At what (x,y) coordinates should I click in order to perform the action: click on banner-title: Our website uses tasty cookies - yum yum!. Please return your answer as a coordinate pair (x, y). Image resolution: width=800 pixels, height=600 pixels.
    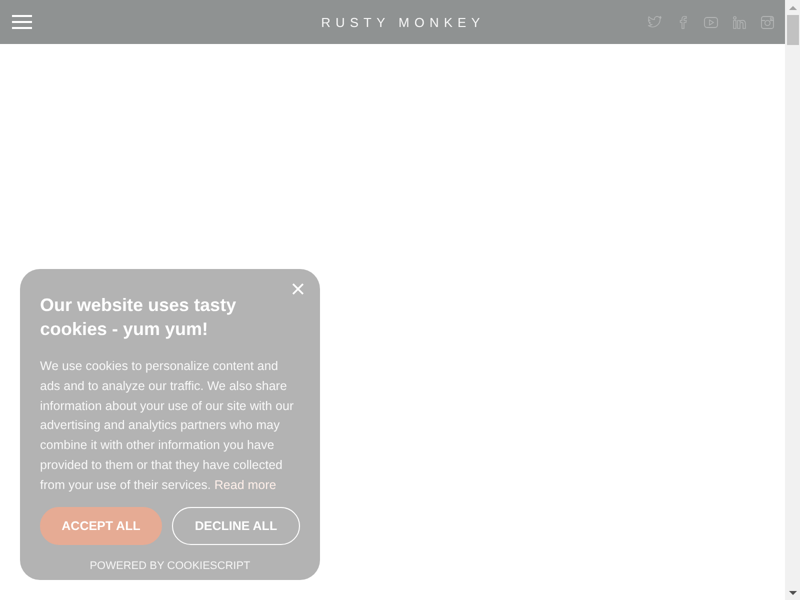
    Looking at the image, I should click on (139, 317).